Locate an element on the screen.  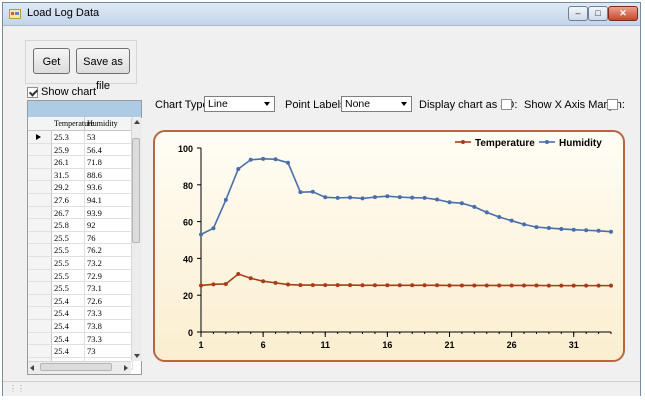
point-labels-select: None is located at coordinates (376, 104).